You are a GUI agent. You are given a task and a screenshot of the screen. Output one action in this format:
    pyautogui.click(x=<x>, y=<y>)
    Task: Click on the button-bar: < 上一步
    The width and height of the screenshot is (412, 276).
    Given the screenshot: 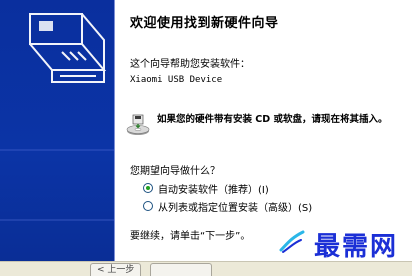 What is the action you would take?
    pyautogui.click(x=206, y=268)
    